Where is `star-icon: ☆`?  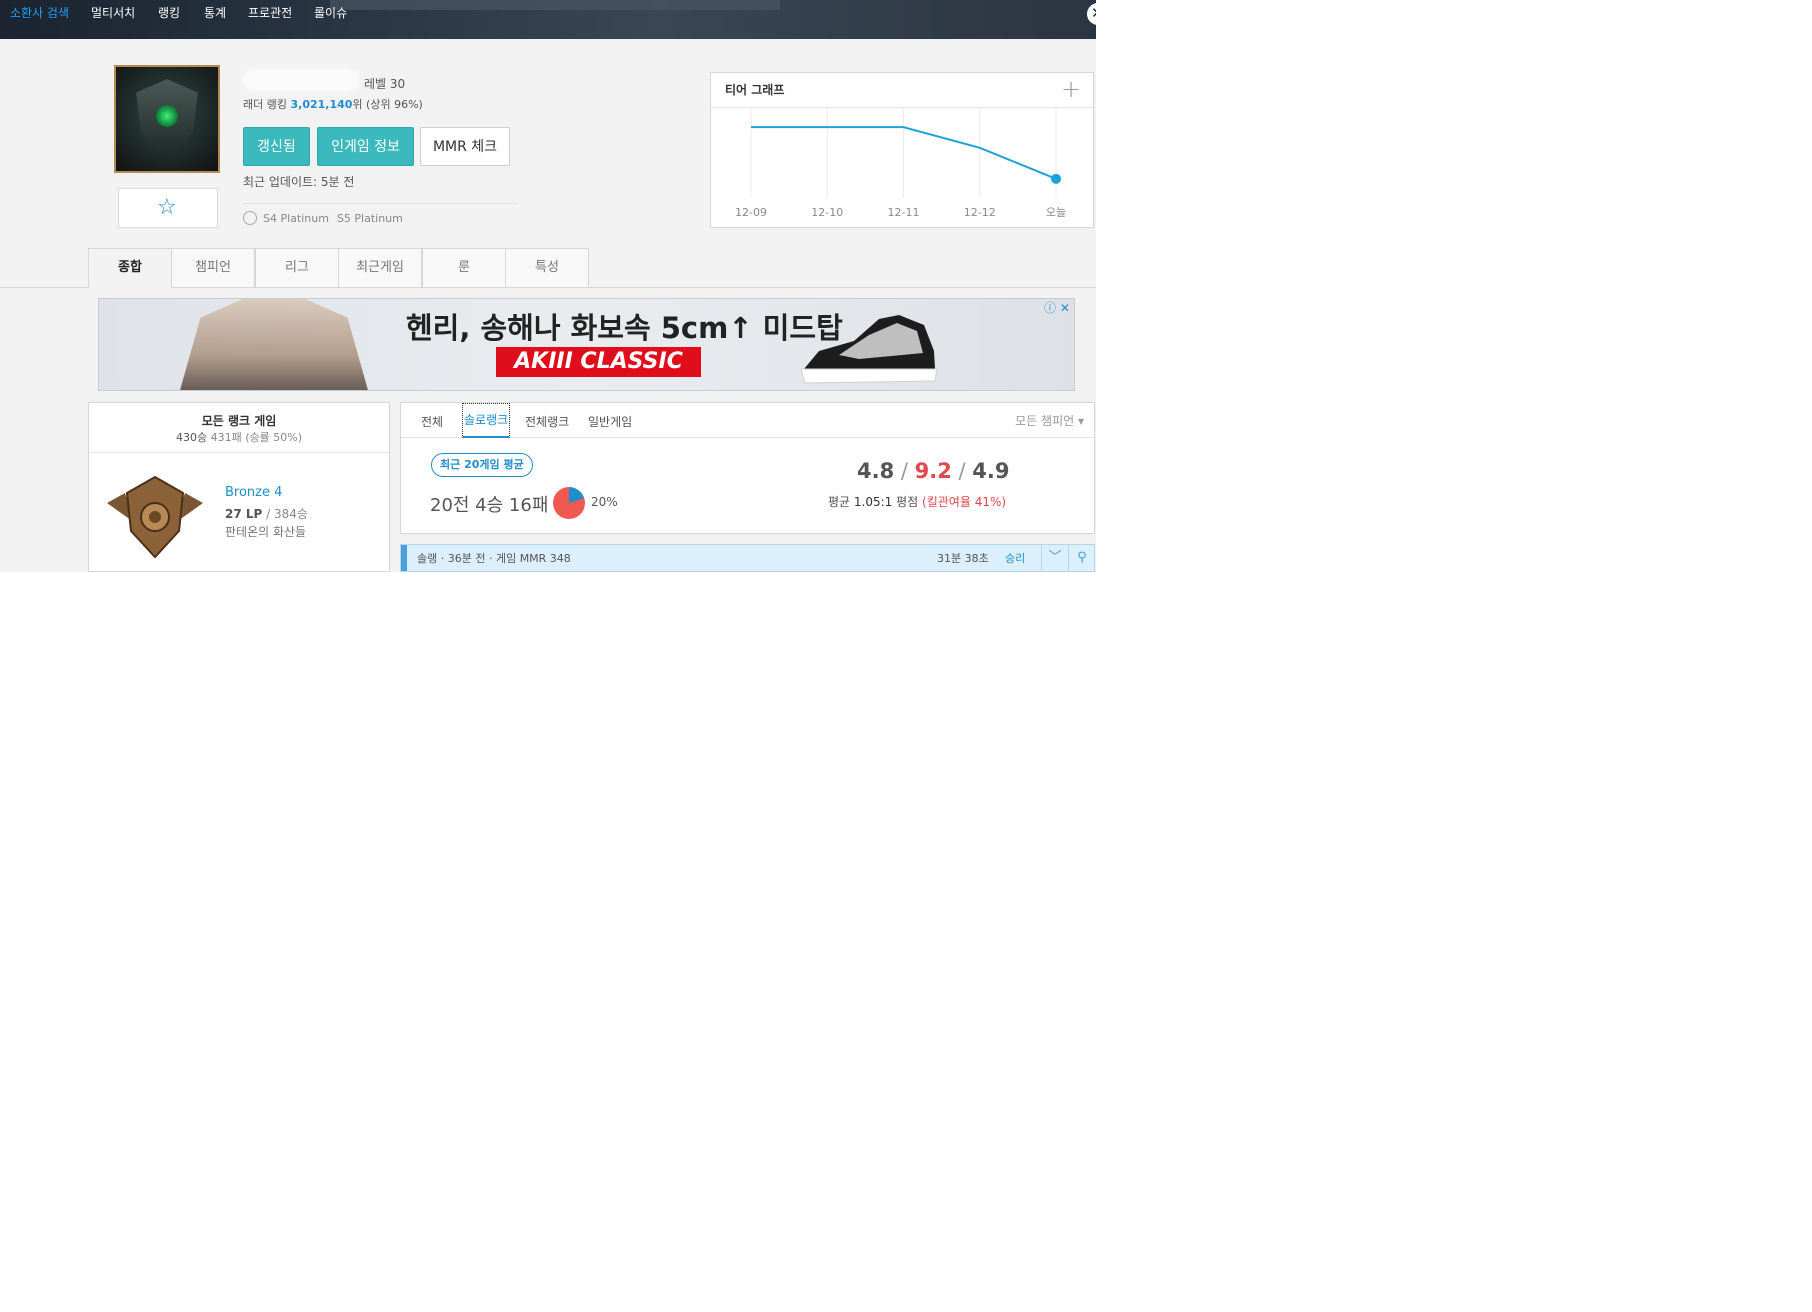 star-icon: ☆ is located at coordinates (167, 207).